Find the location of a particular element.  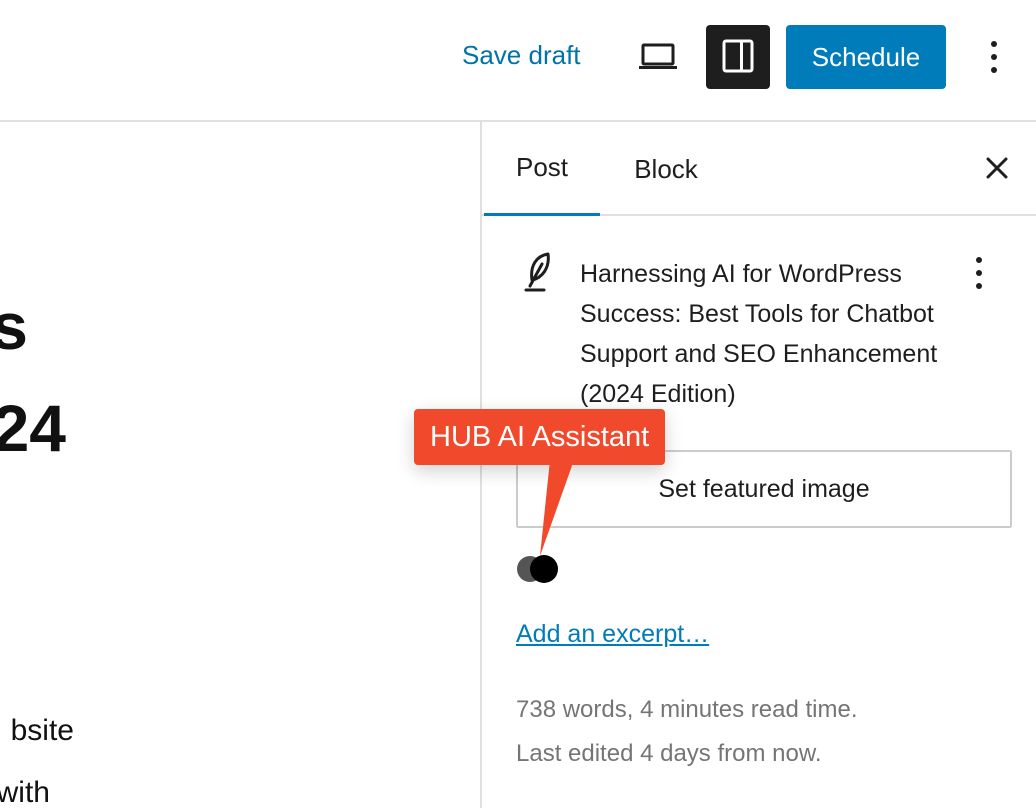

preview-button is located at coordinates (658, 58).